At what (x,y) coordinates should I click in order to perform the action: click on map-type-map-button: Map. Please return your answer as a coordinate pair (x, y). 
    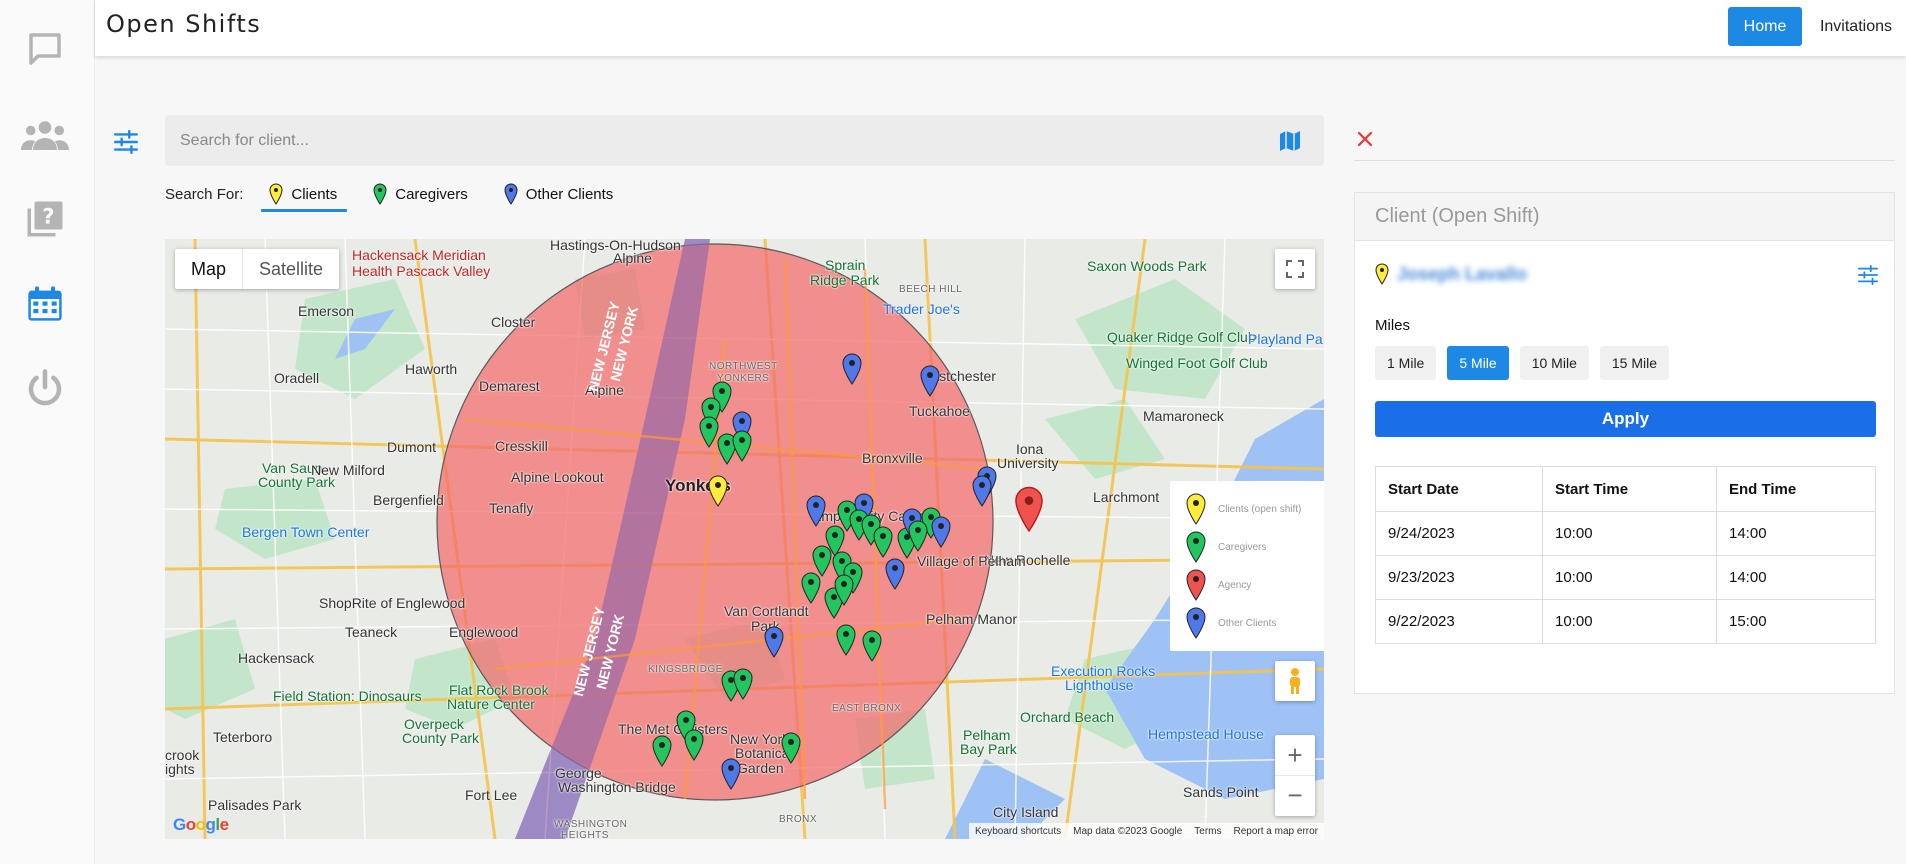
    Looking at the image, I should click on (209, 269).